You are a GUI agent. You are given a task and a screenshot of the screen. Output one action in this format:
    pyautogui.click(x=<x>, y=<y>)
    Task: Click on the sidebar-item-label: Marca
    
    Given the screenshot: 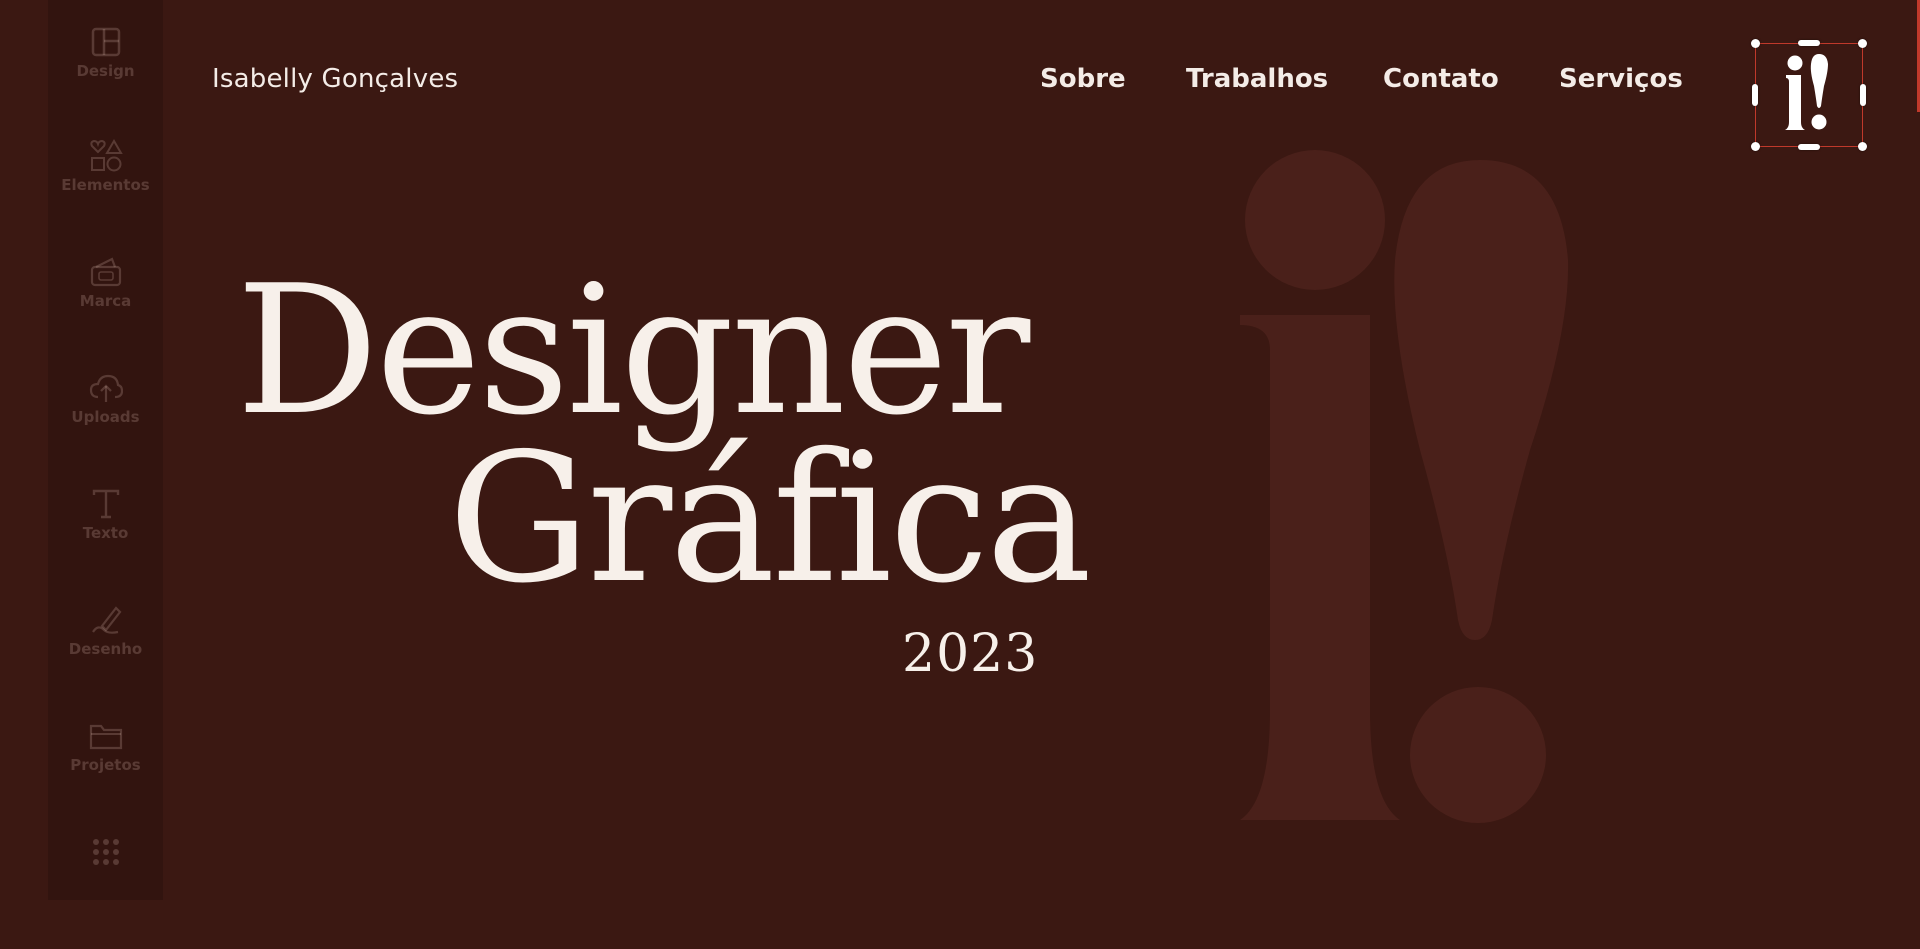 What is the action you would take?
    pyautogui.click(x=105, y=301)
    